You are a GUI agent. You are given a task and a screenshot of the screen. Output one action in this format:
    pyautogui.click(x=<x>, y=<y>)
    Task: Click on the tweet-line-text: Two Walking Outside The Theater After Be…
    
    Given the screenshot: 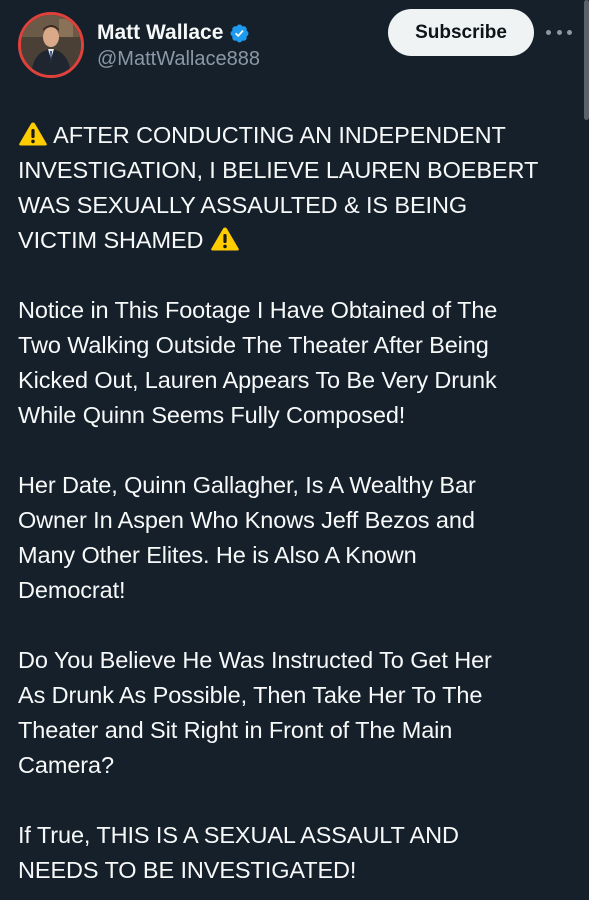 What is the action you would take?
    pyautogui.click(x=253, y=345)
    